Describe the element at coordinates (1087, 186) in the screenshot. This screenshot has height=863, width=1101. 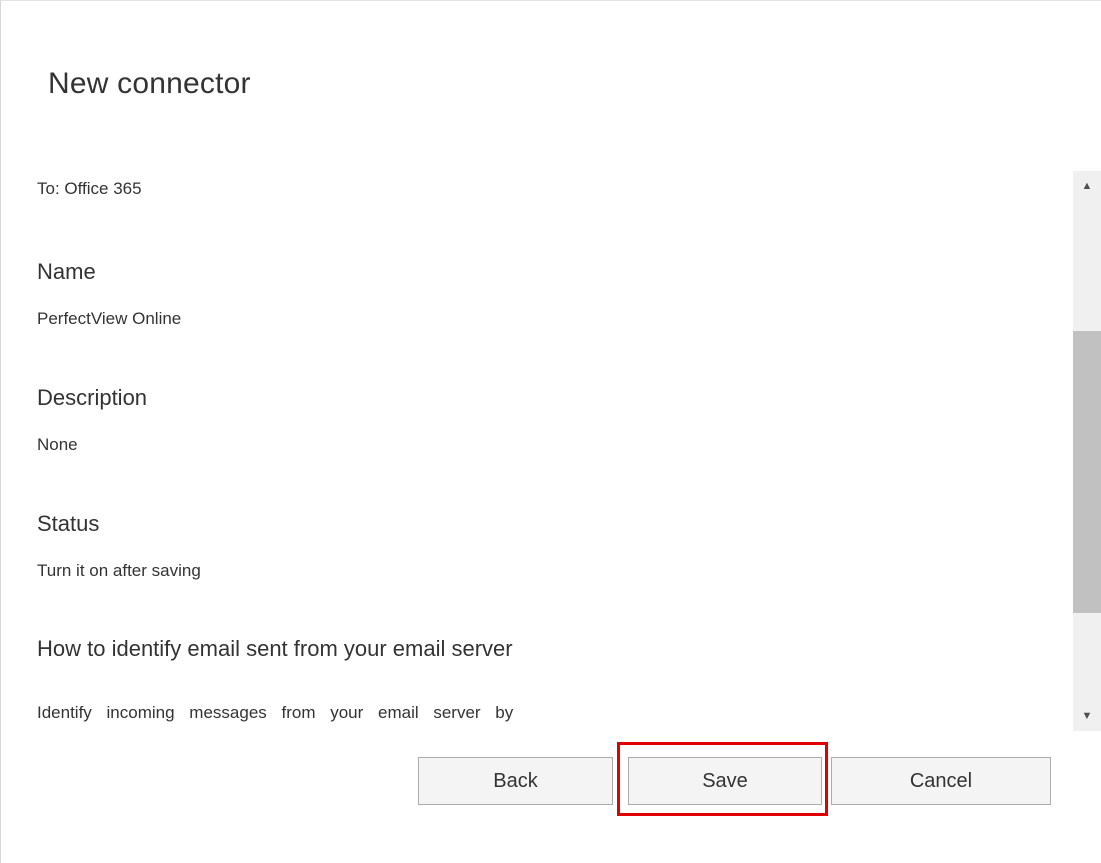
I see `scroll-up-arrow-icon: ▲` at that location.